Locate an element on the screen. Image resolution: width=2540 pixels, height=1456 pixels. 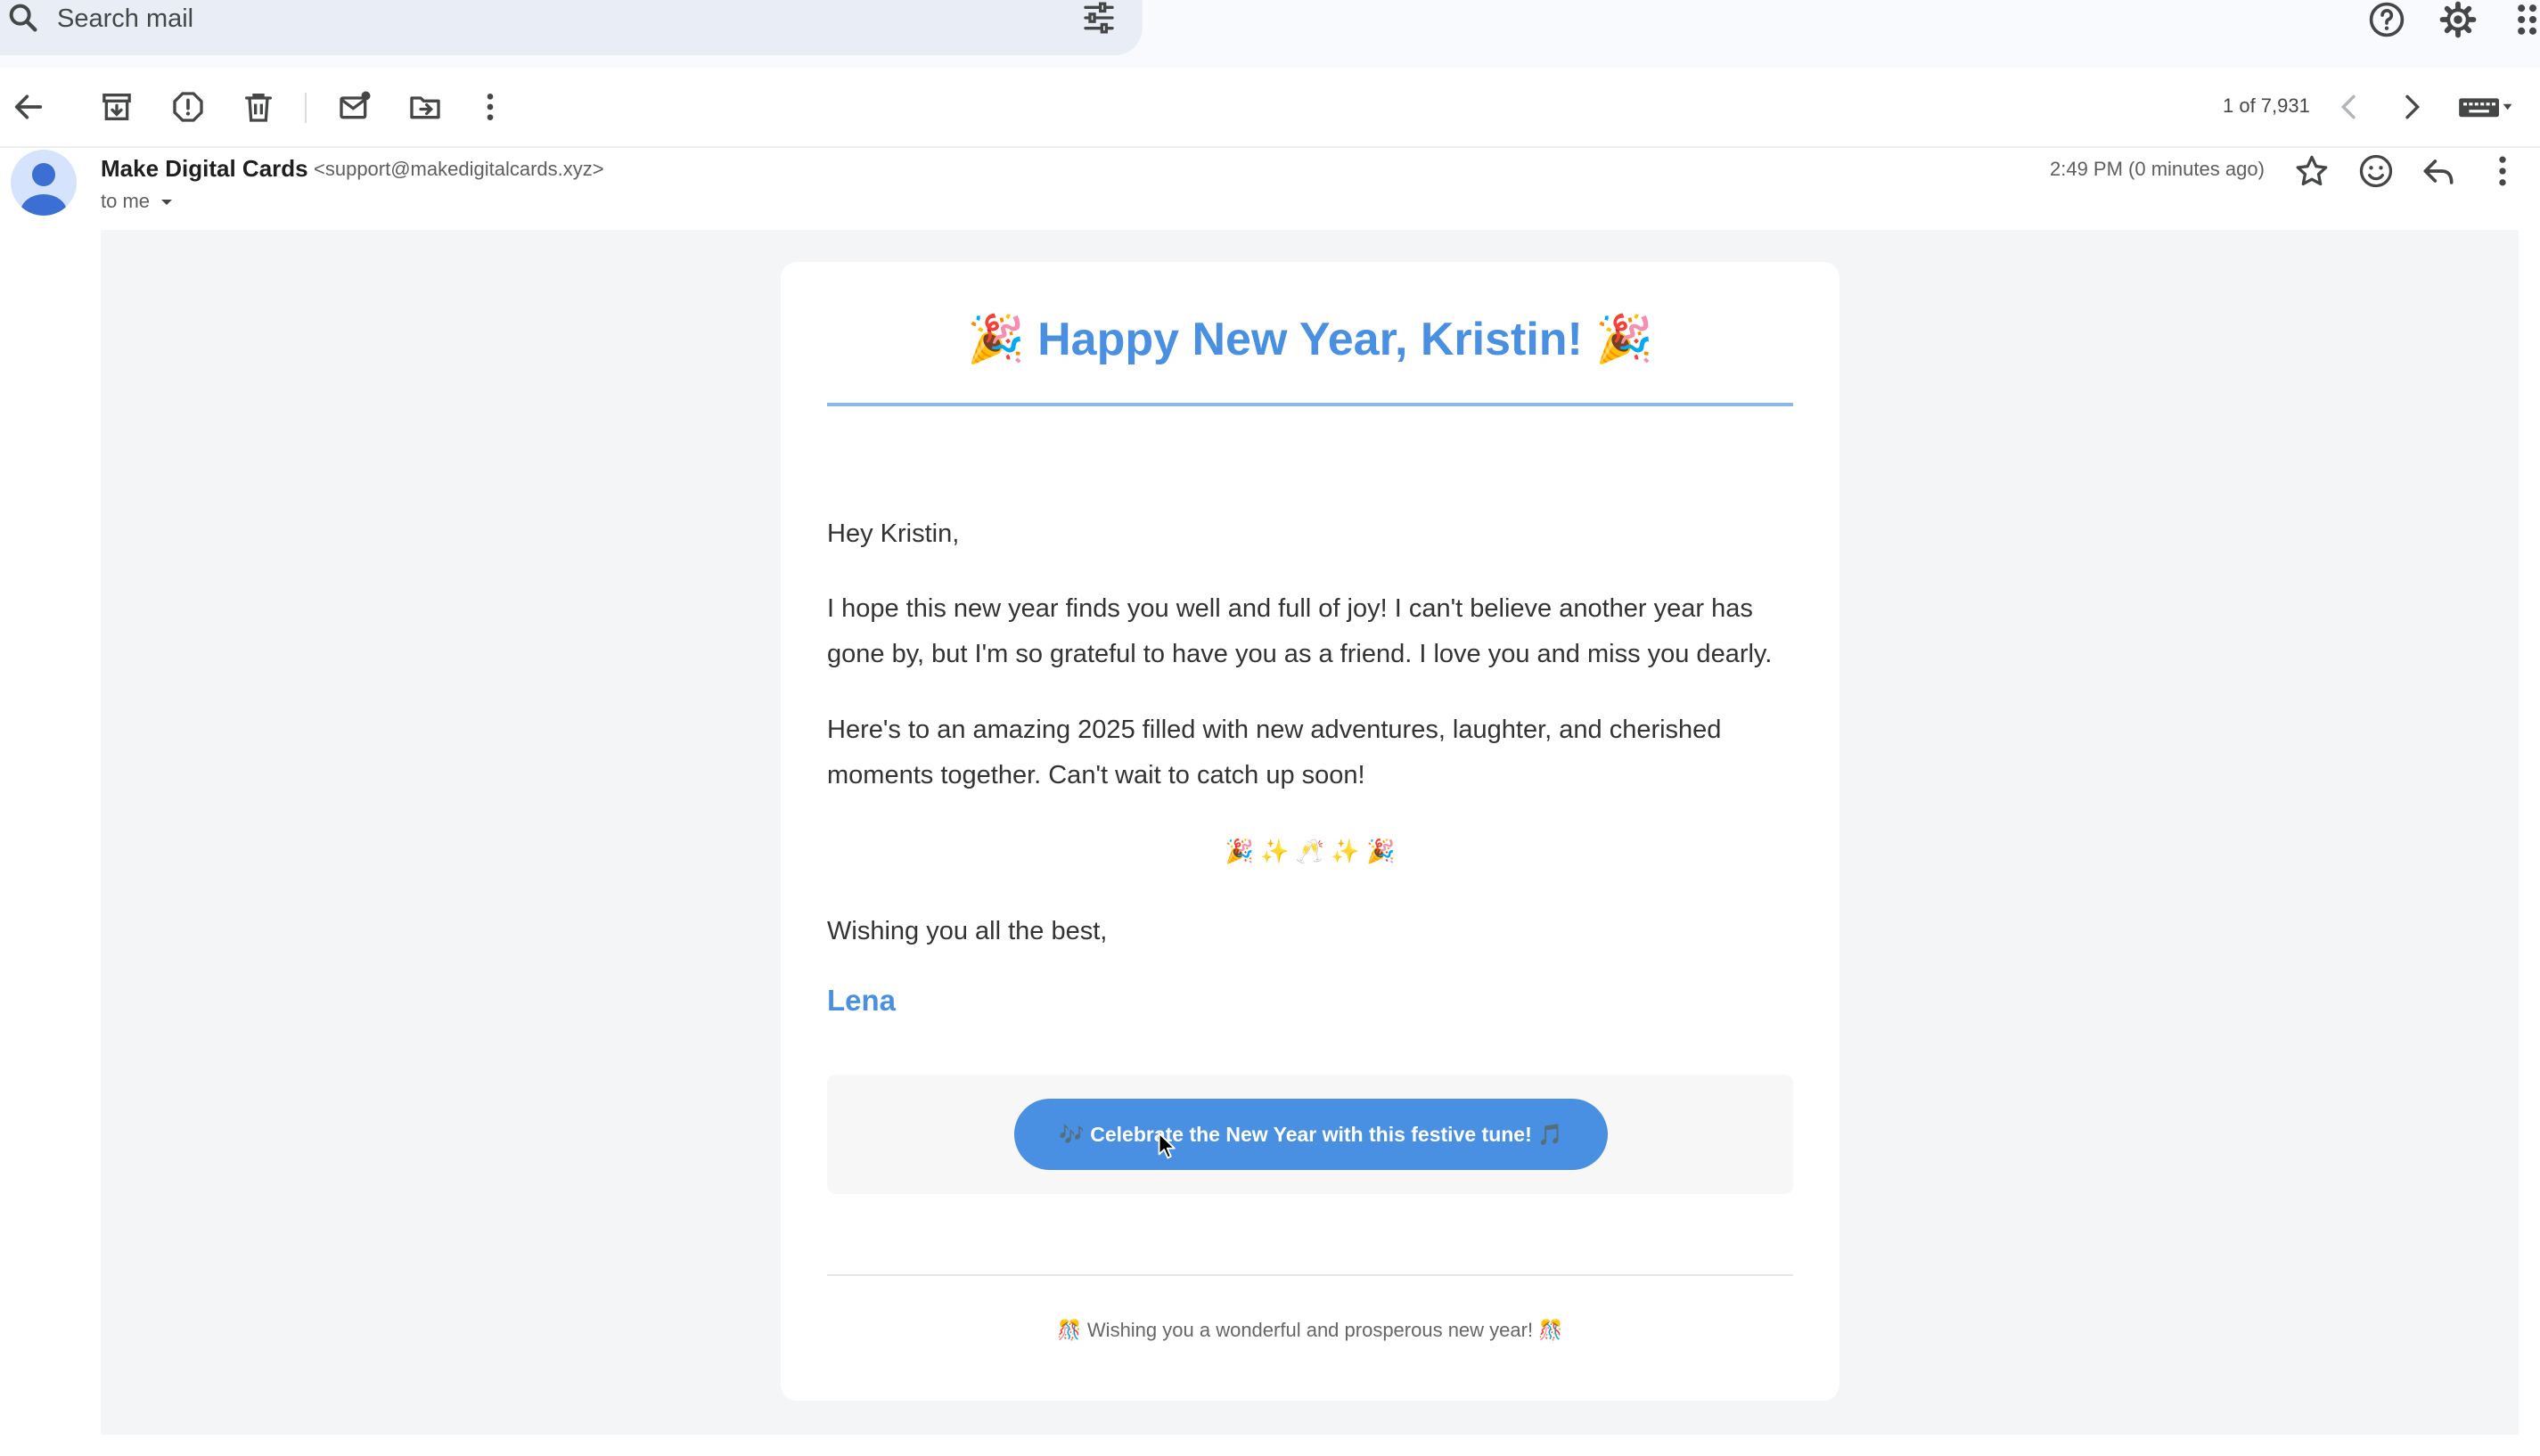
star-icon is located at coordinates (2311, 171).